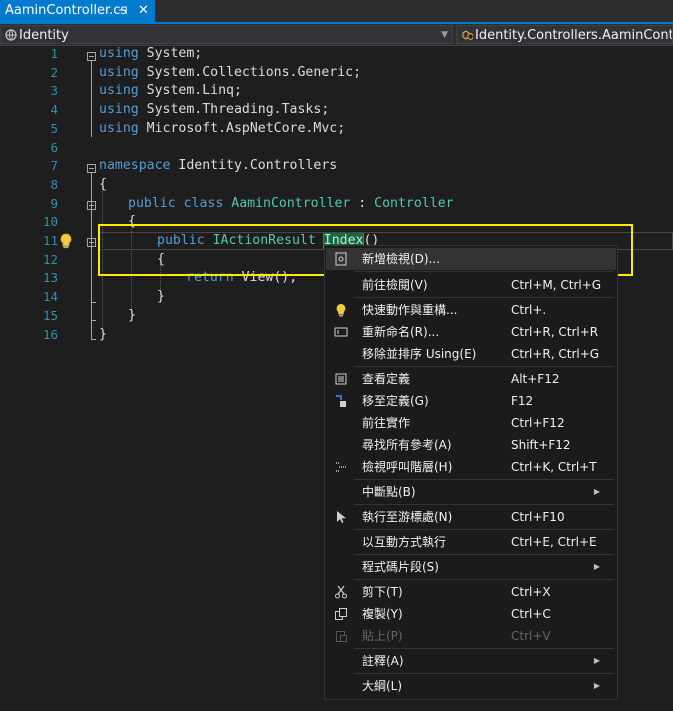  Describe the element at coordinates (471, 567) in the screenshot. I see `menu-item-code-snippets: 程式碼片段(S) ▶` at that location.